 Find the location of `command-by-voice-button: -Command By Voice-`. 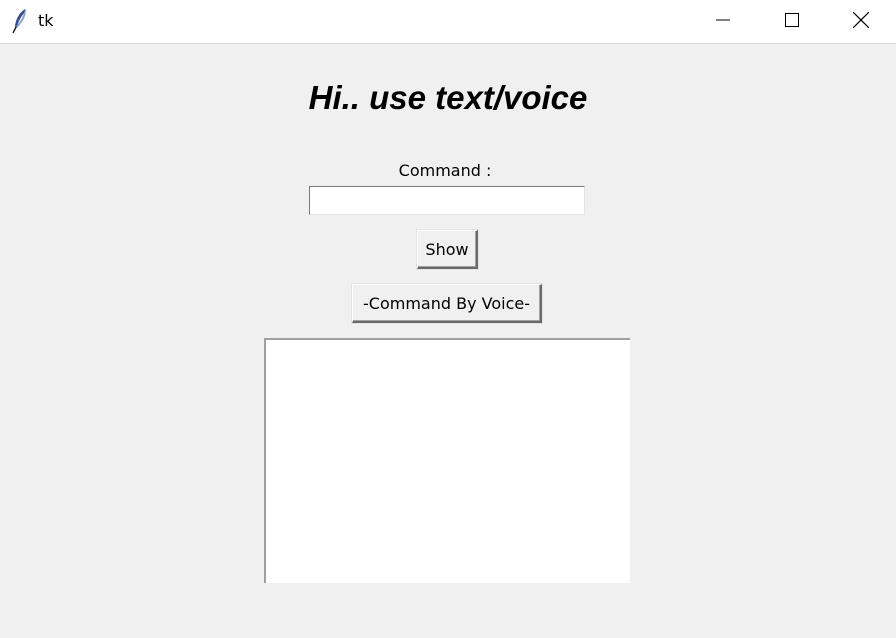

command-by-voice-button: -Command By Voice- is located at coordinates (447, 303).